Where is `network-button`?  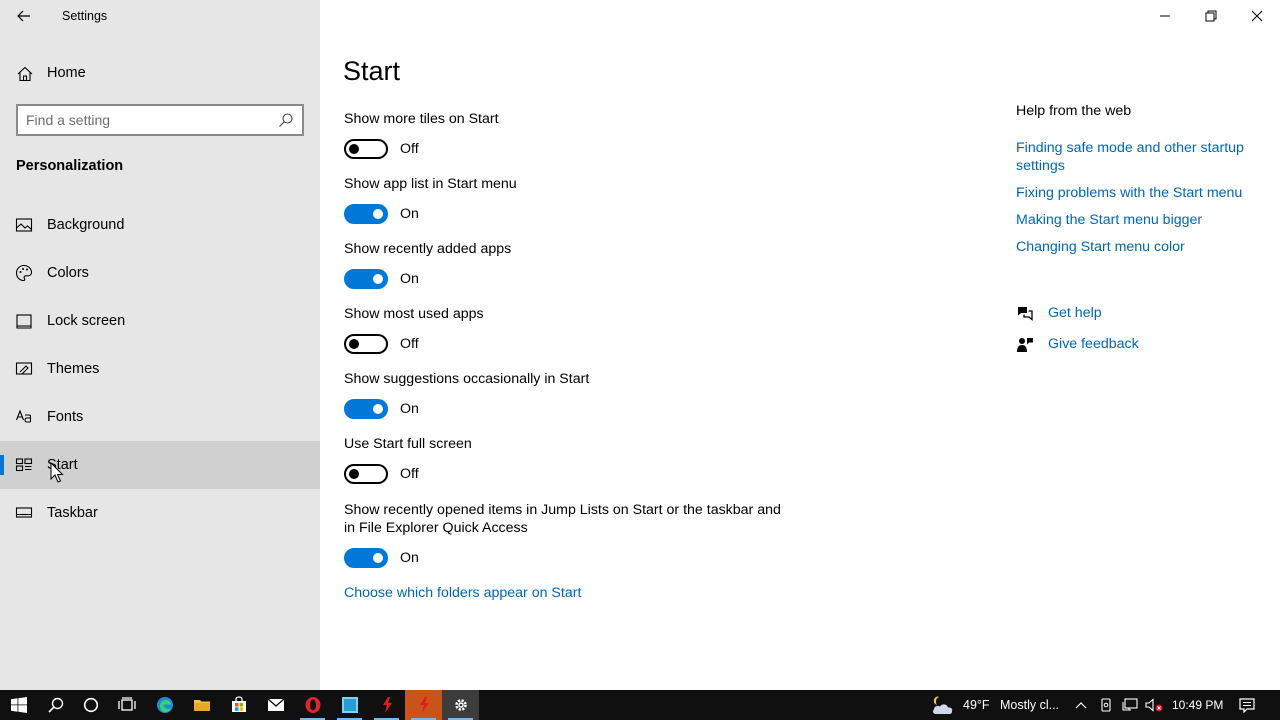 network-button is located at coordinates (1130, 705).